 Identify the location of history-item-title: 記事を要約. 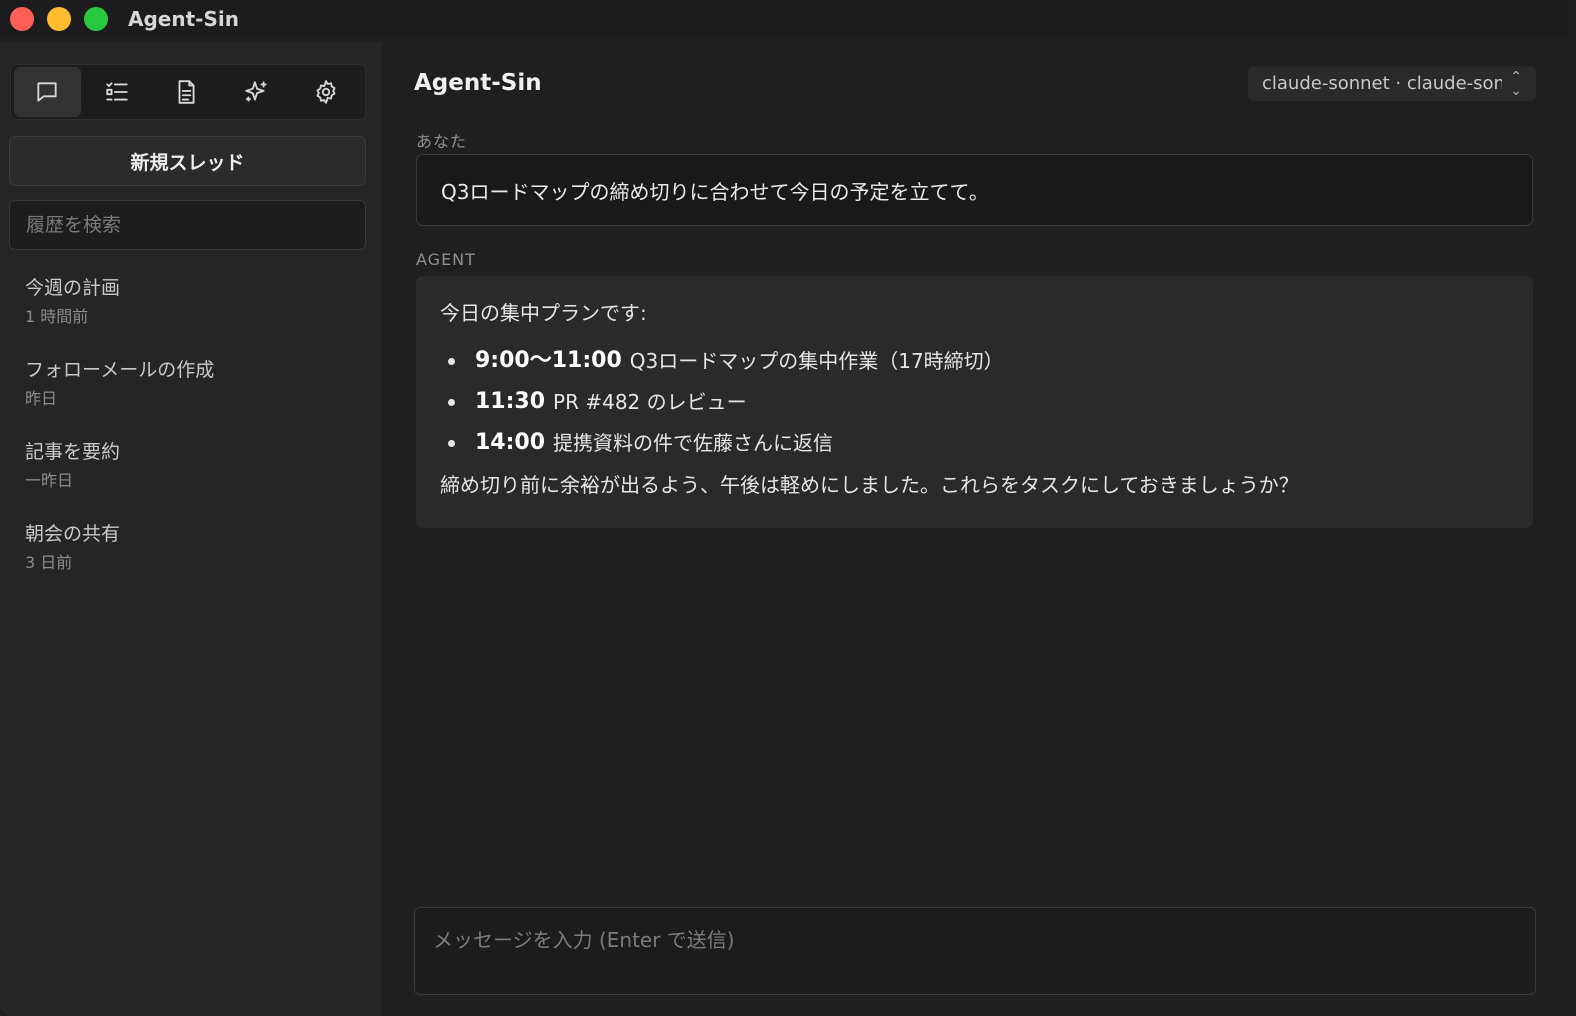
(73, 452).